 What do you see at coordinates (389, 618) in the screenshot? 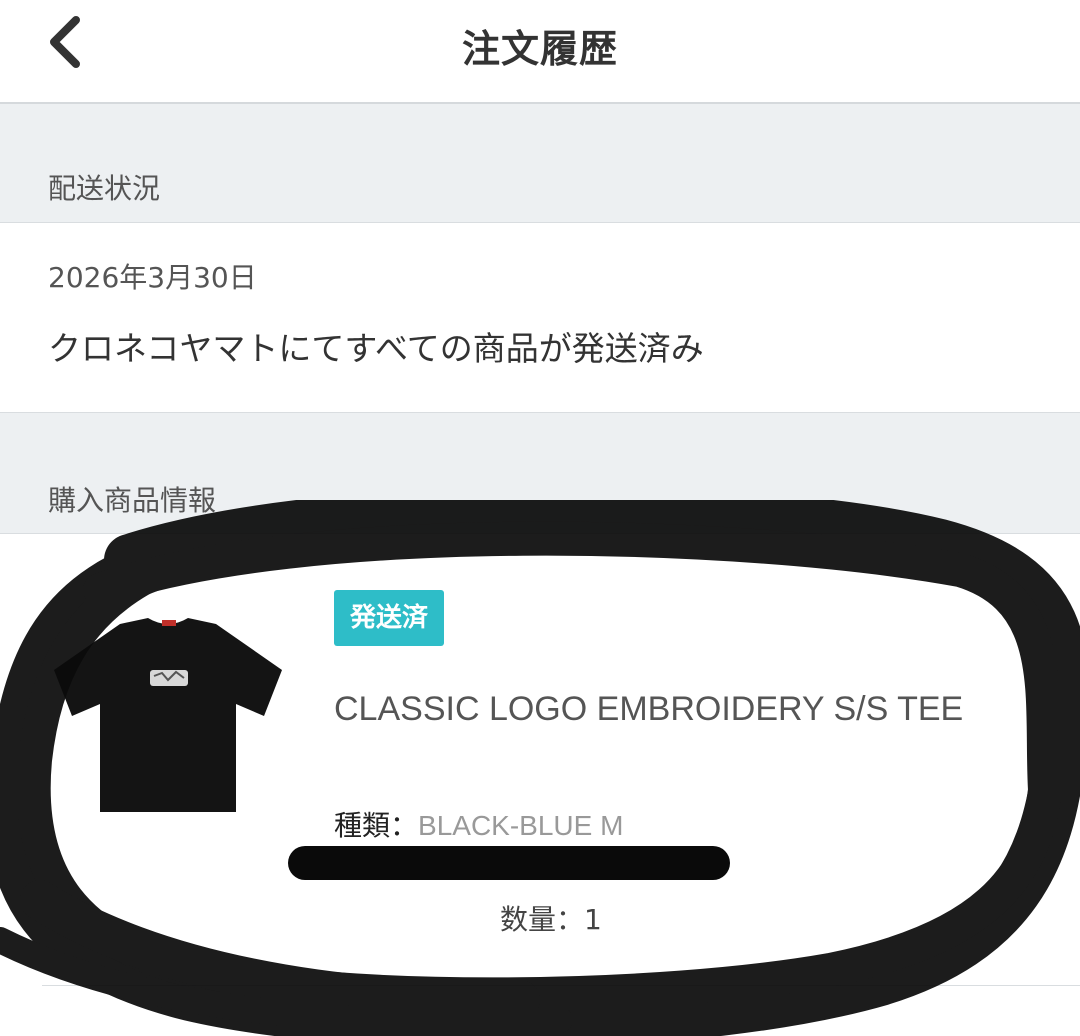
I see `status-badge: 発送済` at bounding box center [389, 618].